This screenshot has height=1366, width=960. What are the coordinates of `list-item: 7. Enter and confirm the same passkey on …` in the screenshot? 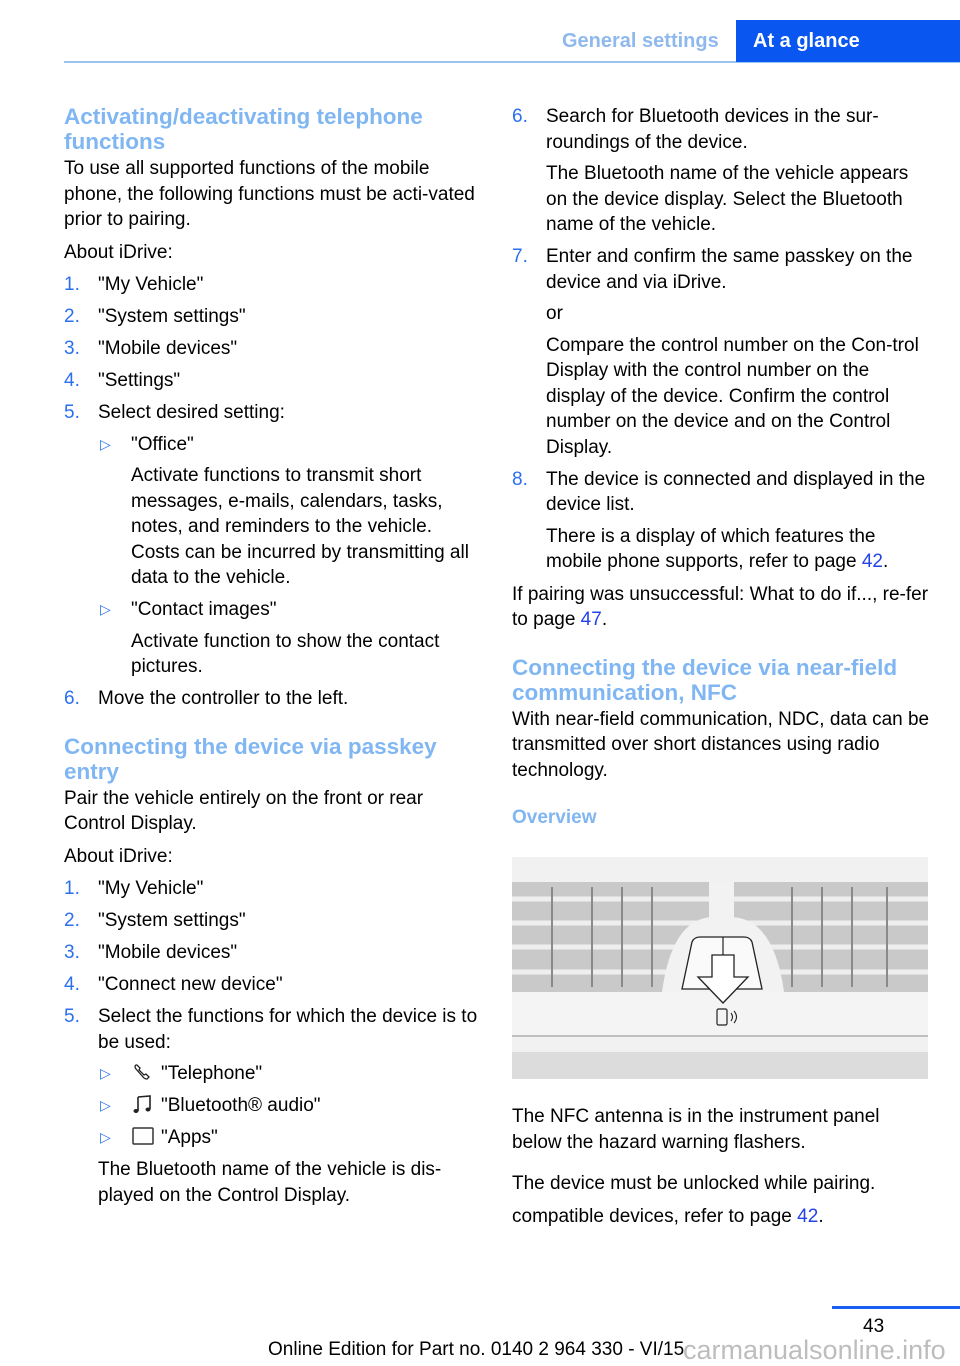 It's located at (715, 352).